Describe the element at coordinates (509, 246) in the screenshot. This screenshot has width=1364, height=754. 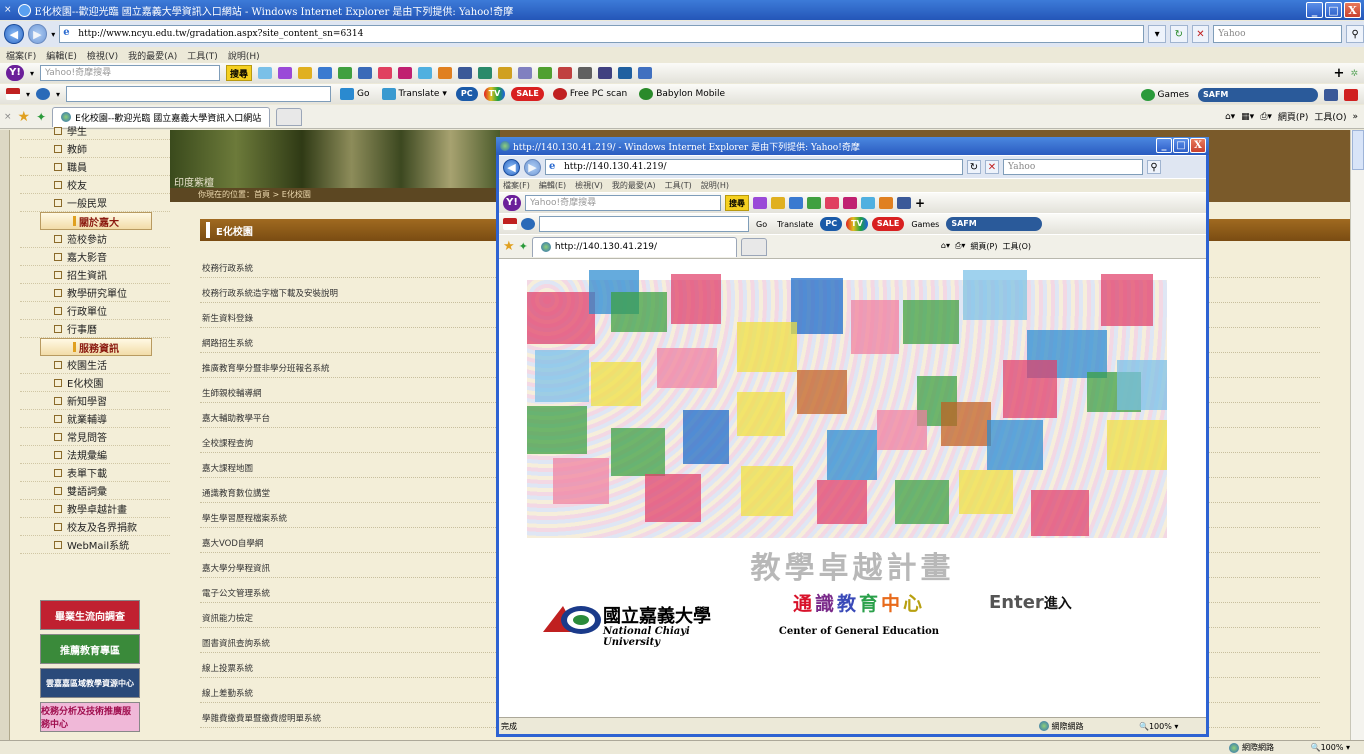
I see `favorites-star-icon: ★` at that location.